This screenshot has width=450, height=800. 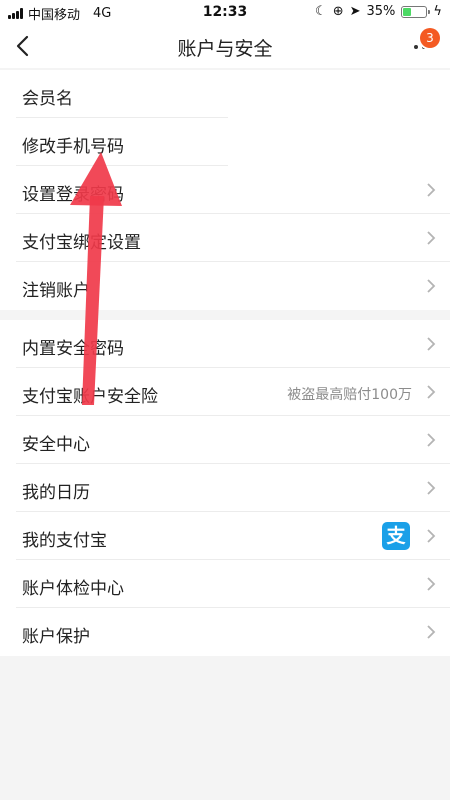 What do you see at coordinates (349, 395) in the screenshot?
I see `insurance-note: 被盗最高赔付100万` at bounding box center [349, 395].